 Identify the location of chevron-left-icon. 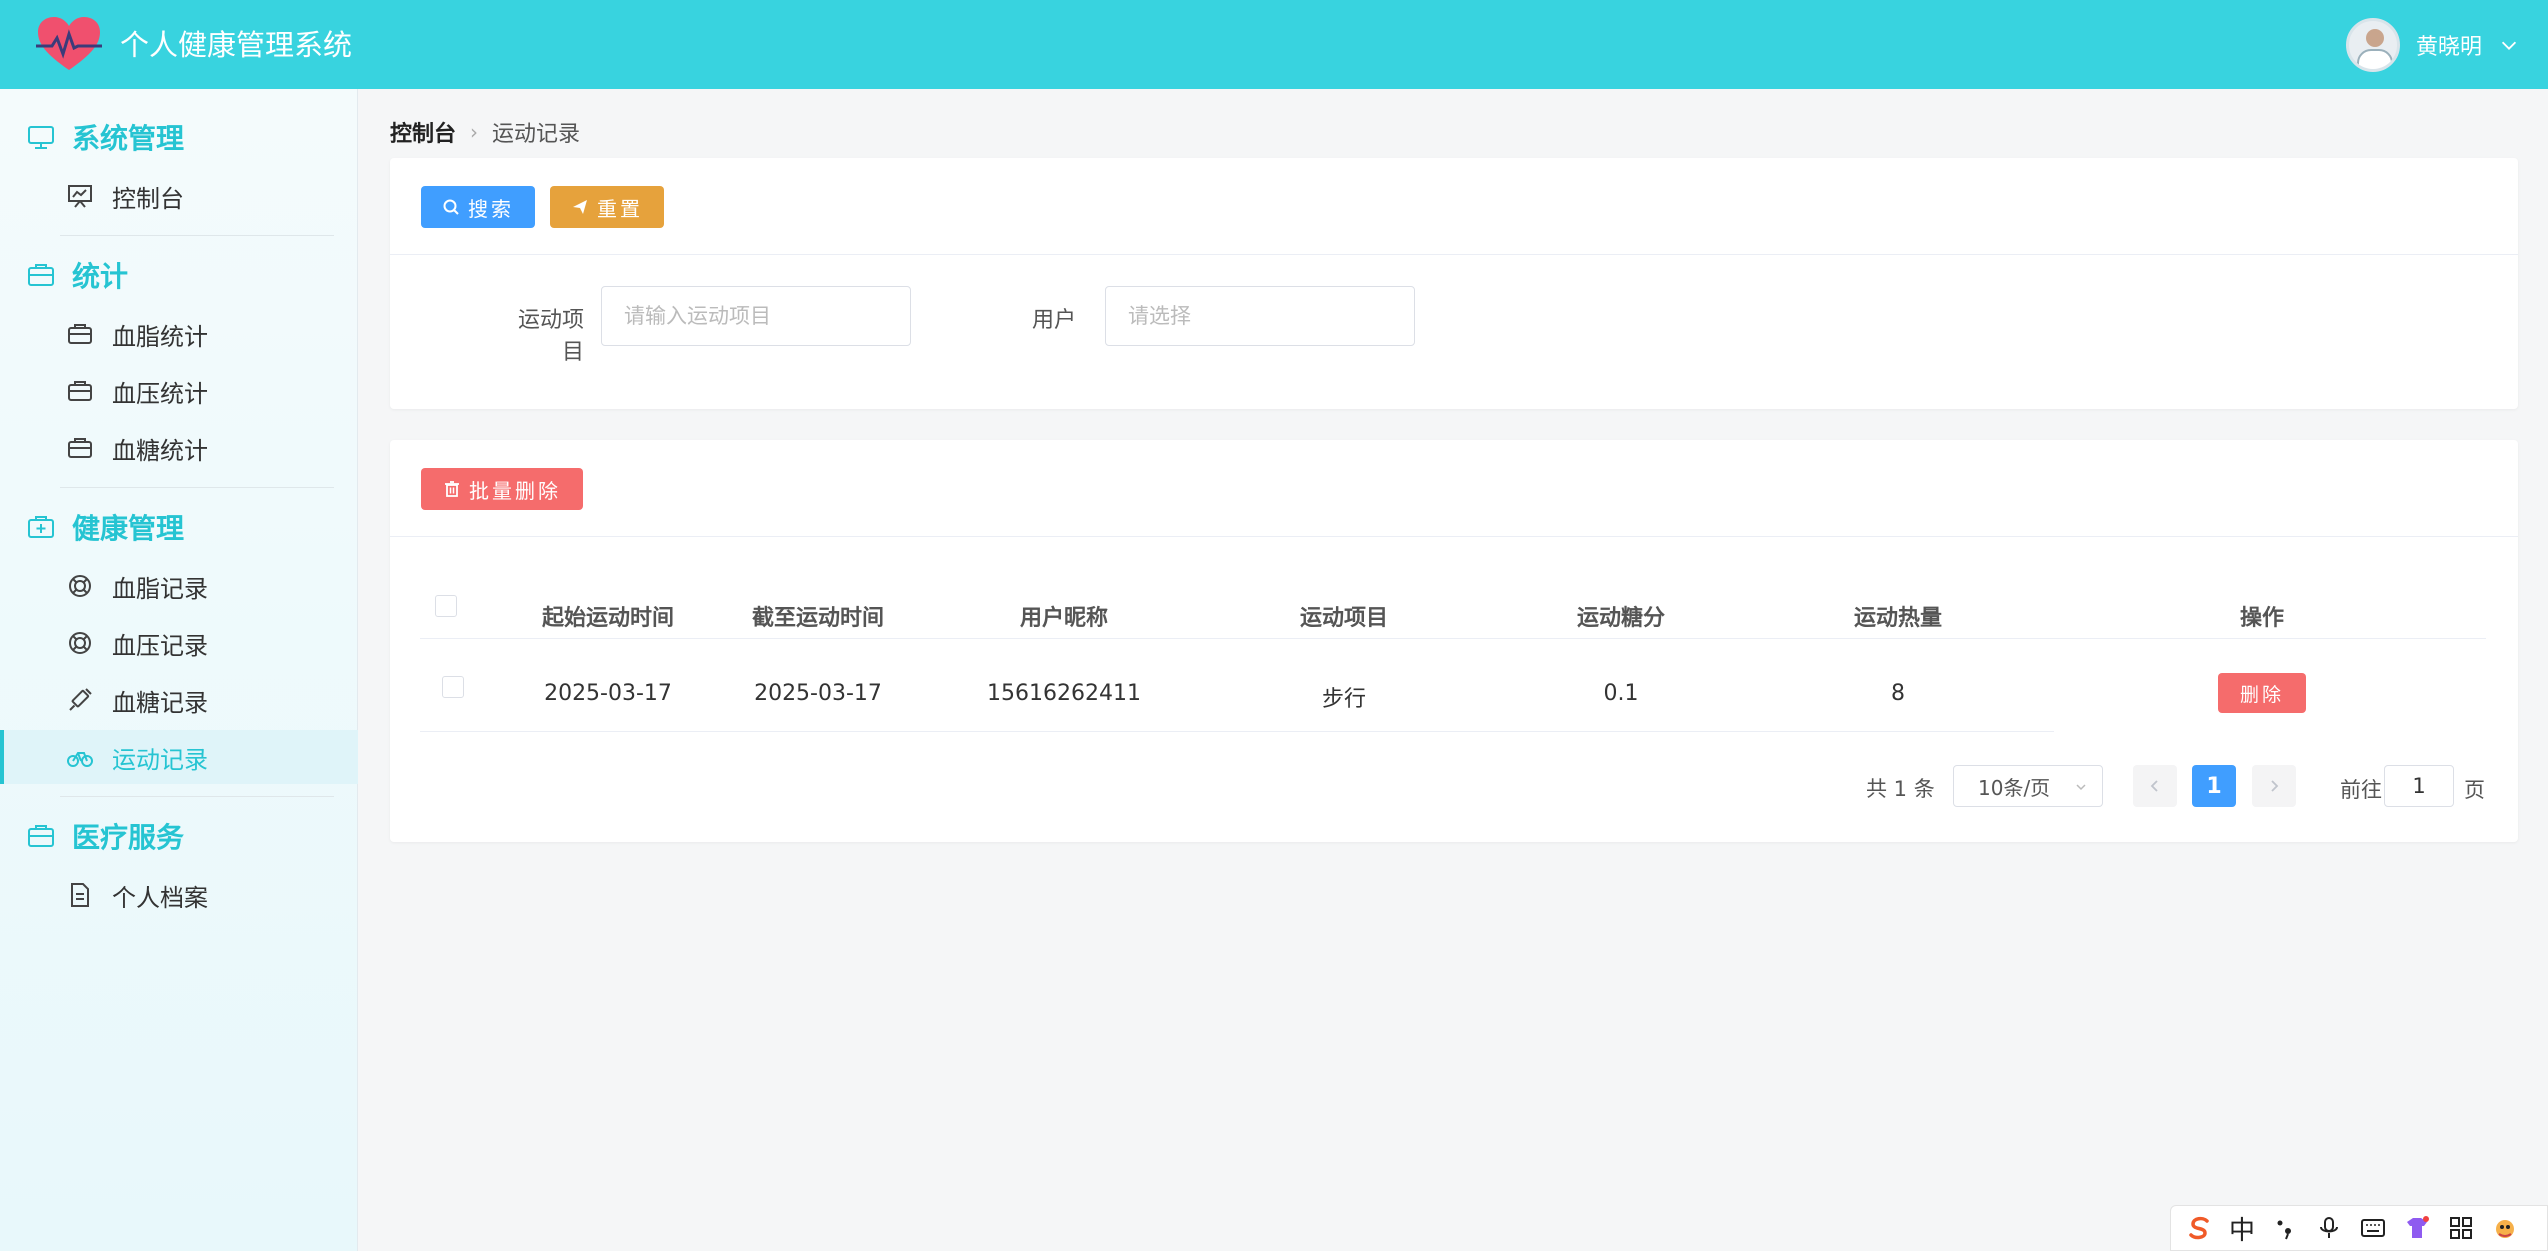
(2154, 786).